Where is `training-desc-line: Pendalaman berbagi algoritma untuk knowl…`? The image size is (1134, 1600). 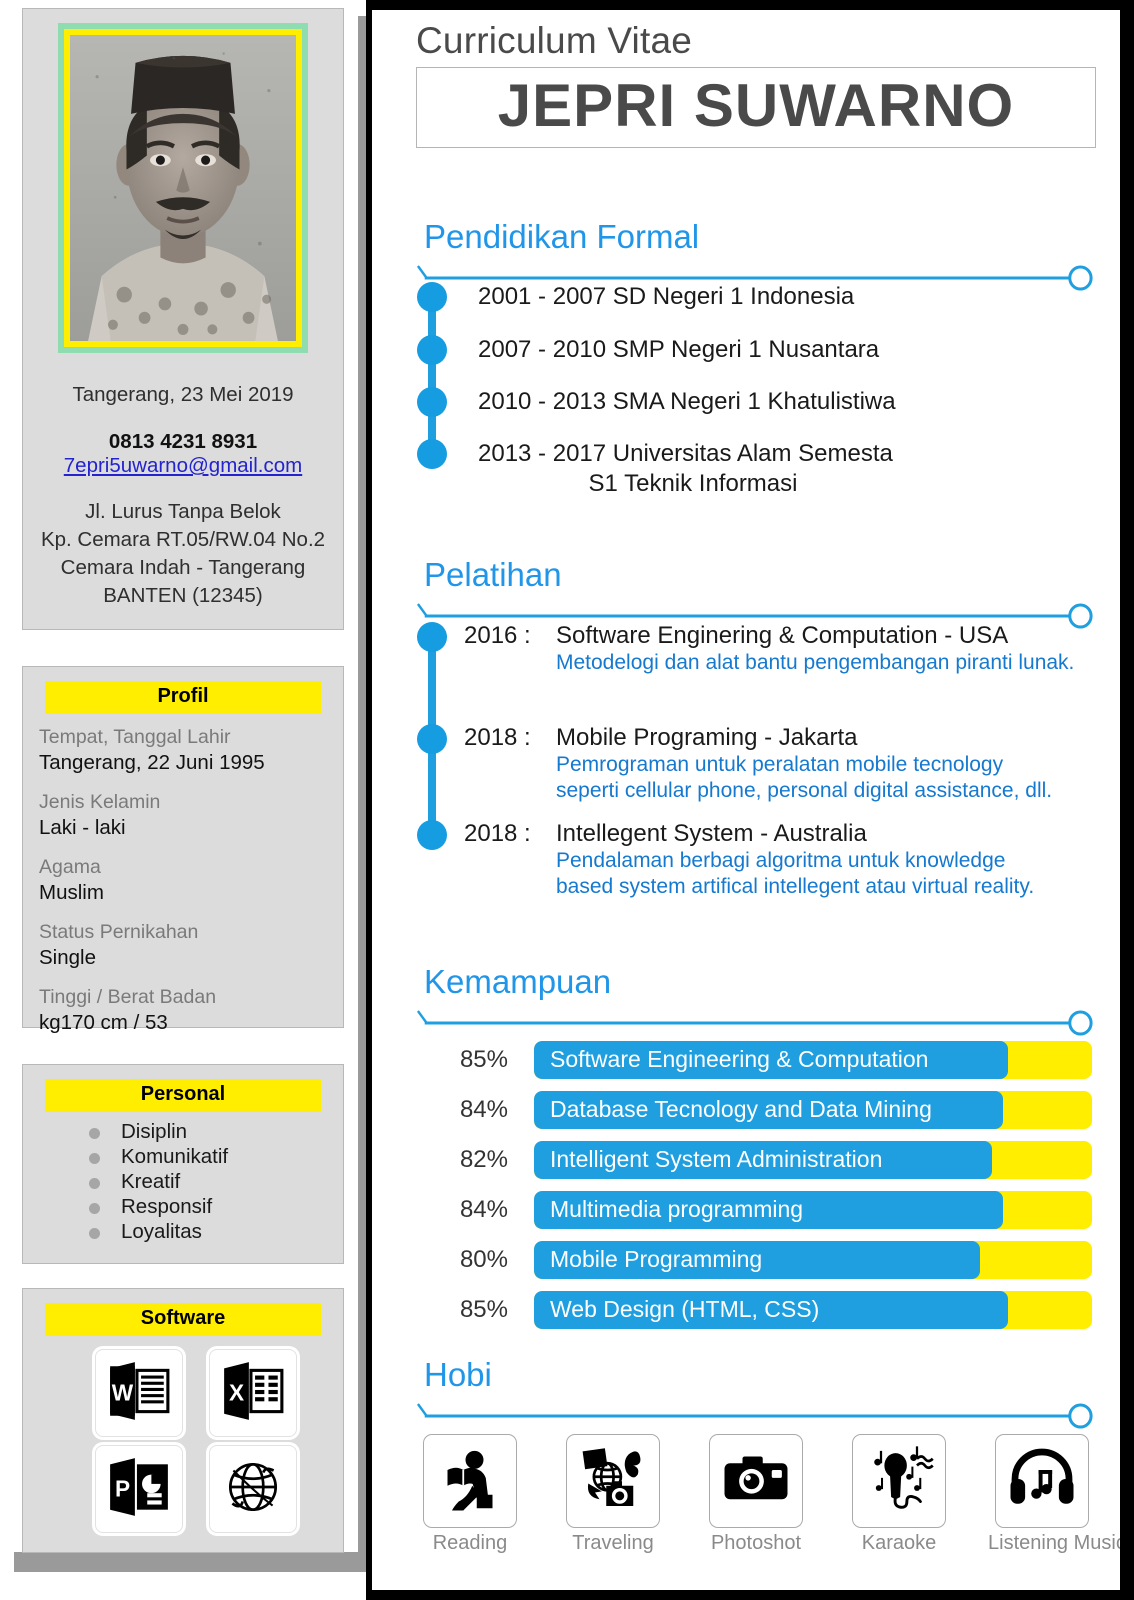 training-desc-line: Pendalaman berbagi algoritma untuk knowl… is located at coordinates (781, 860).